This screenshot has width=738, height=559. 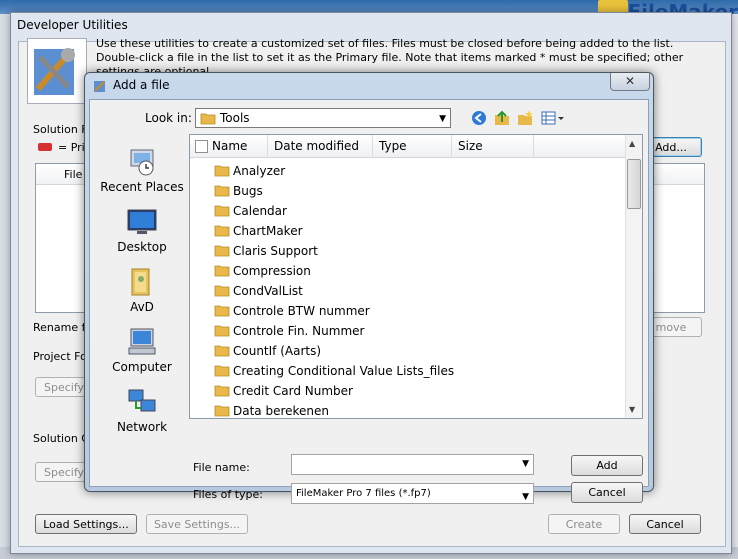 I want to click on files-of-type-select: FileMaker Pro 7 files (*.fp7) ▼, so click(x=412, y=493).